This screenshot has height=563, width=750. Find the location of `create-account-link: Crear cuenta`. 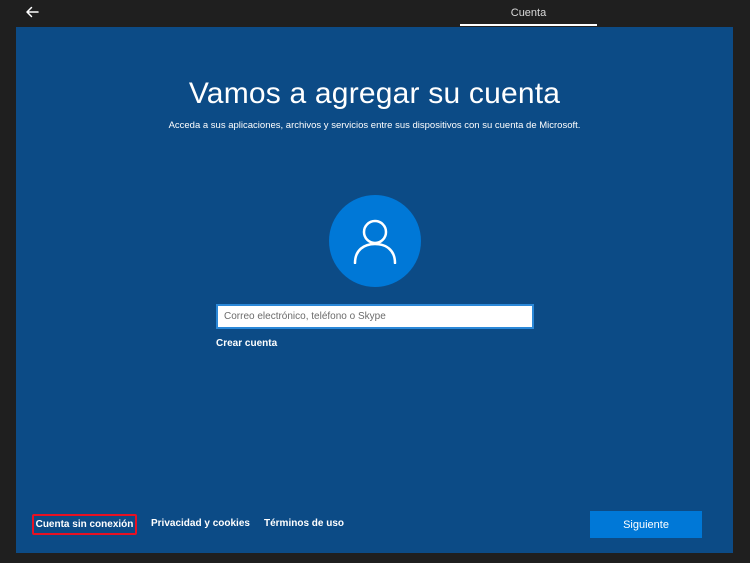

create-account-link: Crear cuenta is located at coordinates (246, 343).